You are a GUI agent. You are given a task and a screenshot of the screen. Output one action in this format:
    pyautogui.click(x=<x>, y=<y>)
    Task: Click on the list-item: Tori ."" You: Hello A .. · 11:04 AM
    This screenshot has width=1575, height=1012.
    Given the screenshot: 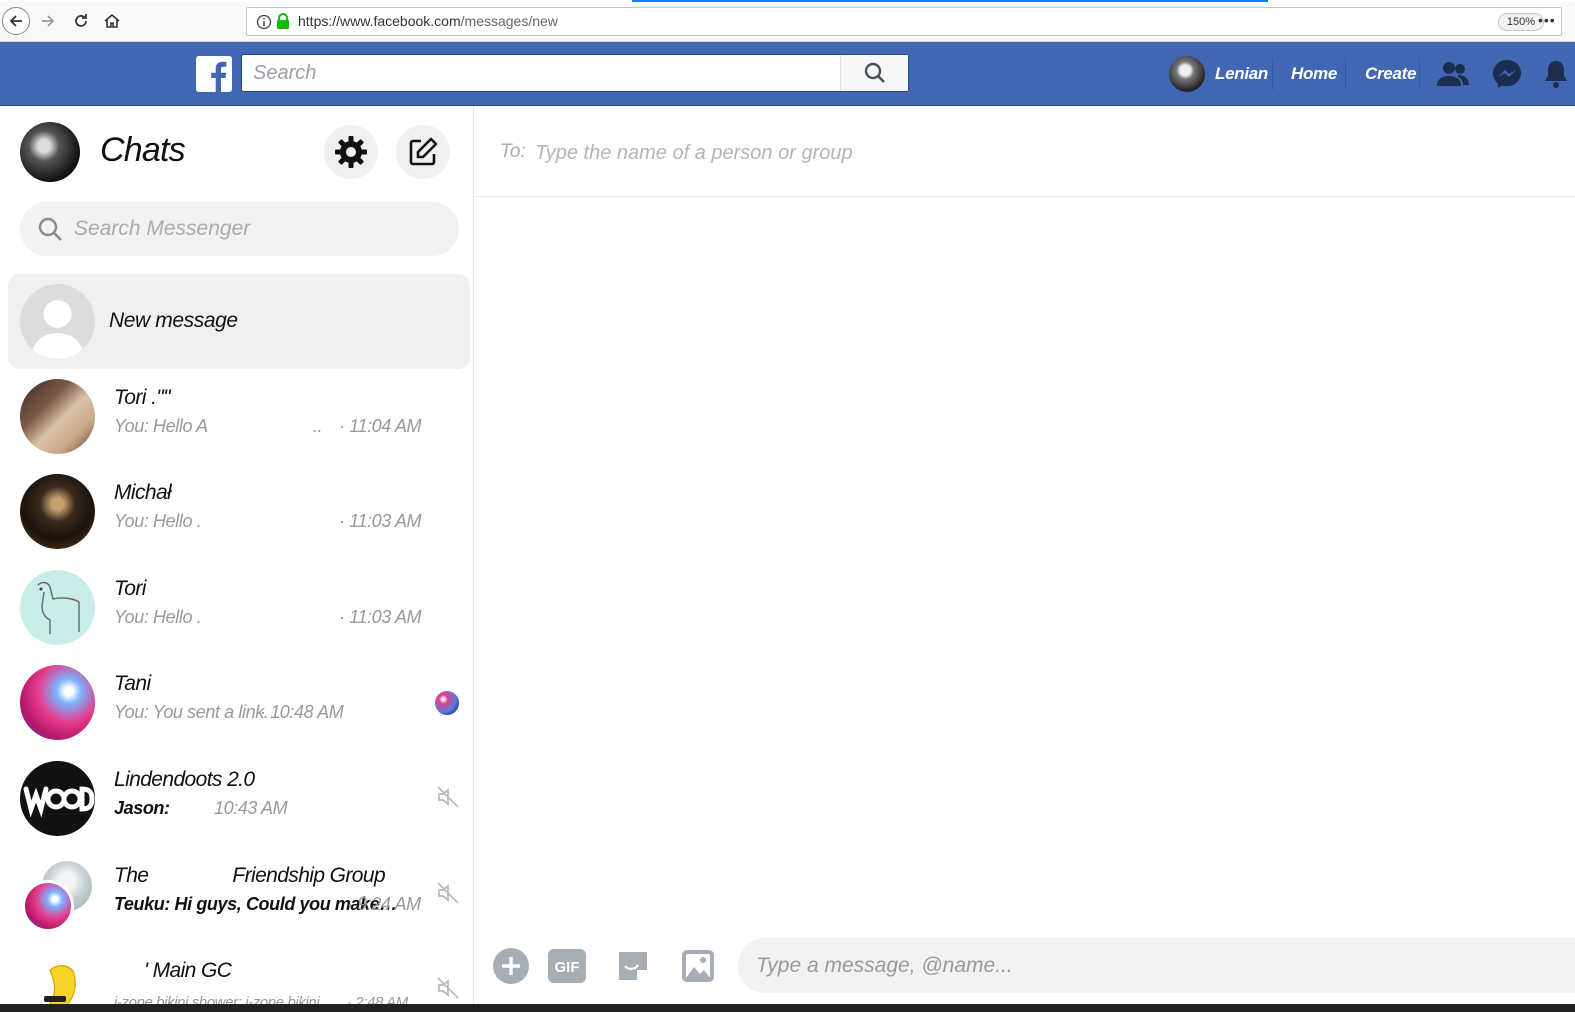 What is the action you would take?
    pyautogui.click(x=239, y=416)
    